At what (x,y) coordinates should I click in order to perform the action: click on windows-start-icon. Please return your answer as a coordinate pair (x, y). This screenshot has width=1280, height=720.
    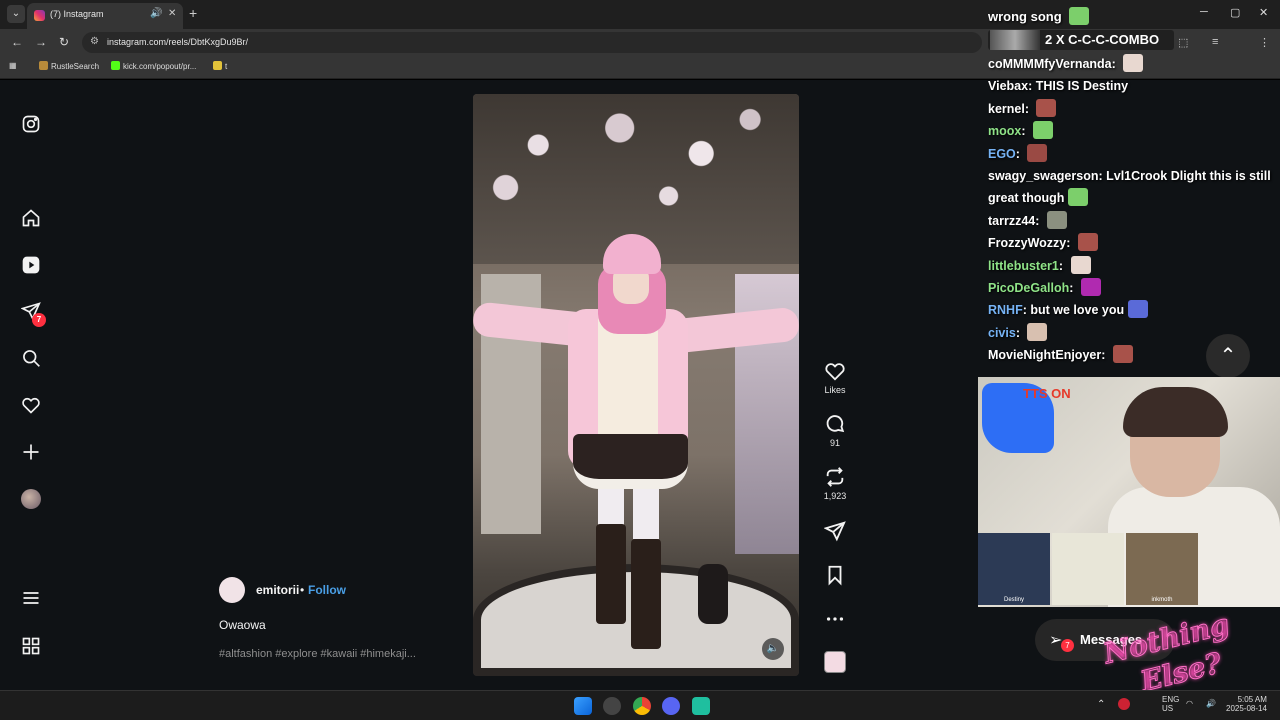
    Looking at the image, I should click on (583, 706).